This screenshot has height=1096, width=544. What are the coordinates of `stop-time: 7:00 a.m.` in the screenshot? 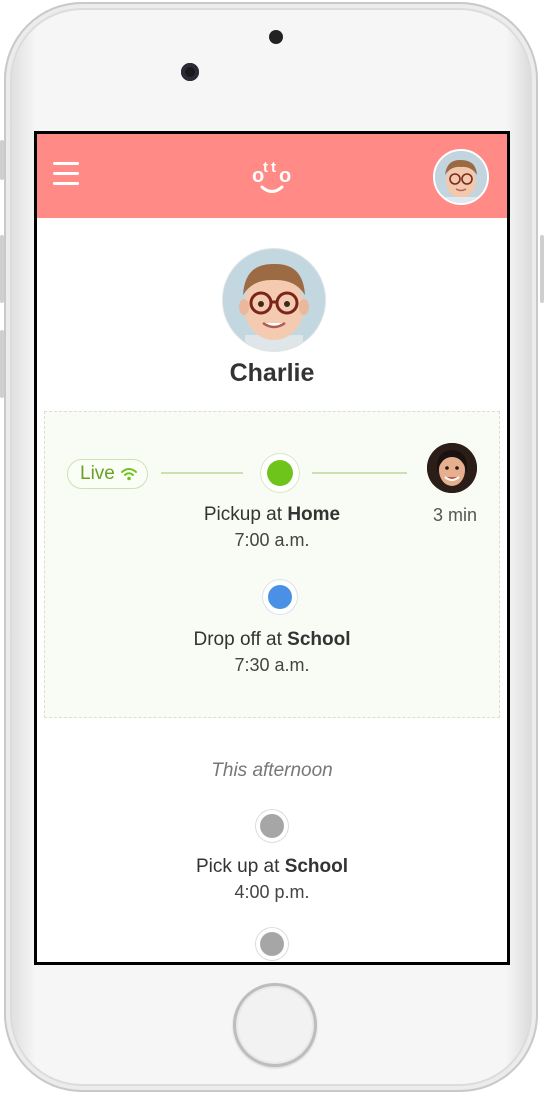 It's located at (272, 540).